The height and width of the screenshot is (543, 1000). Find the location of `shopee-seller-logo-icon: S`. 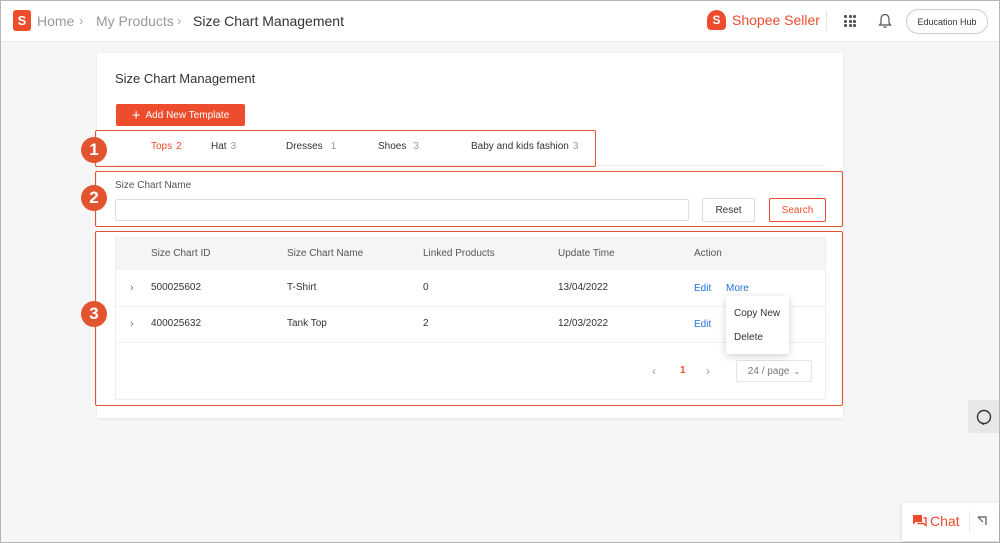

shopee-seller-logo-icon: S is located at coordinates (716, 20).